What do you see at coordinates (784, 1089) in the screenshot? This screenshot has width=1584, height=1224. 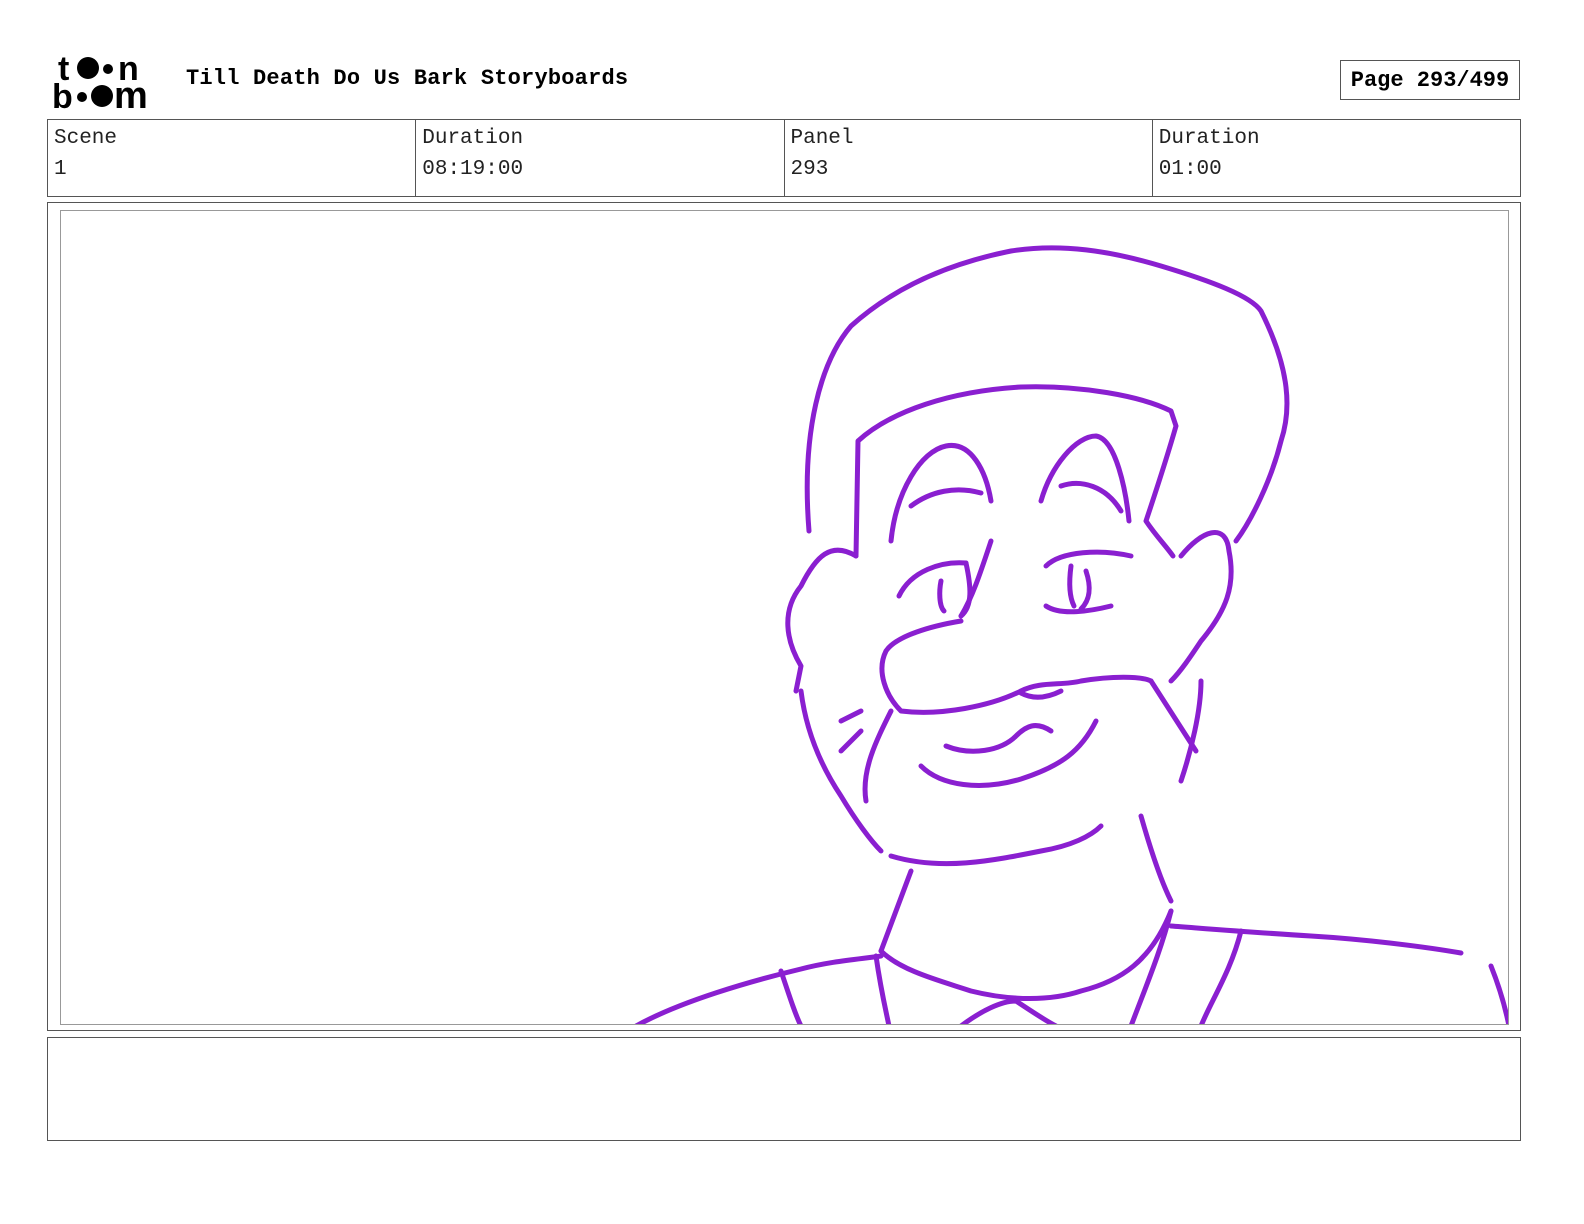 I see `notes-area` at bounding box center [784, 1089].